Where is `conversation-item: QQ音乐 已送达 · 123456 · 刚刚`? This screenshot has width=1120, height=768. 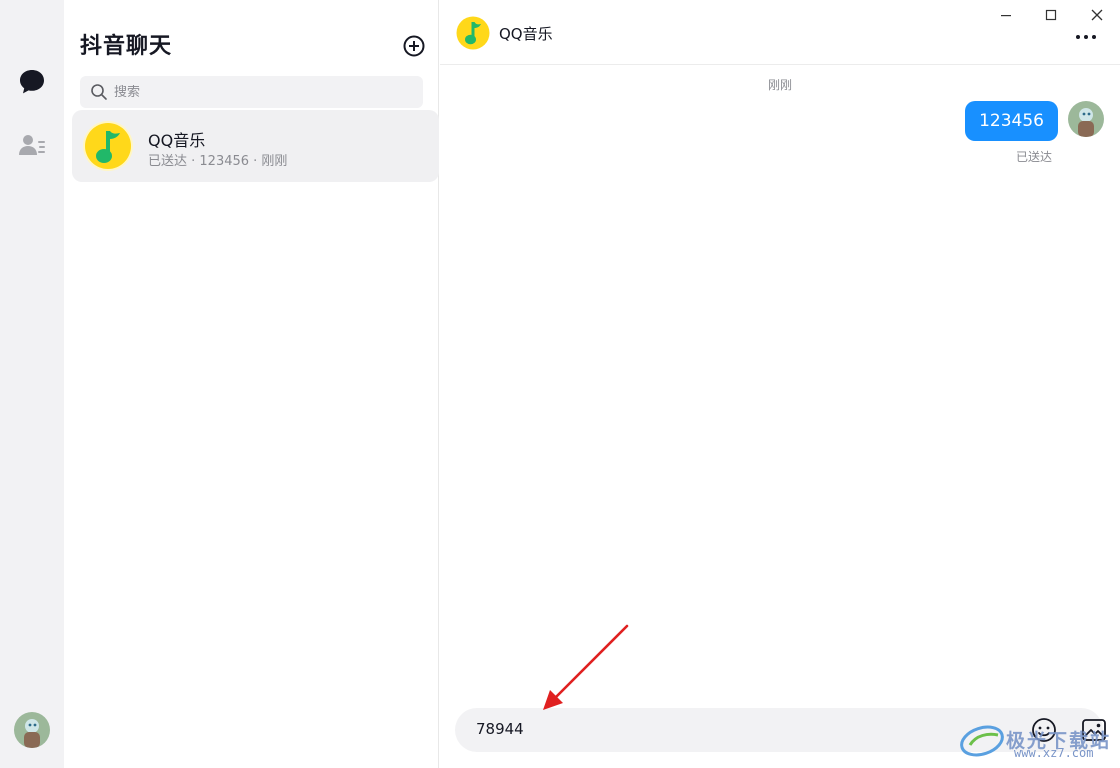 conversation-item: QQ音乐 已送达 · 123456 · 刚刚 is located at coordinates (255, 146).